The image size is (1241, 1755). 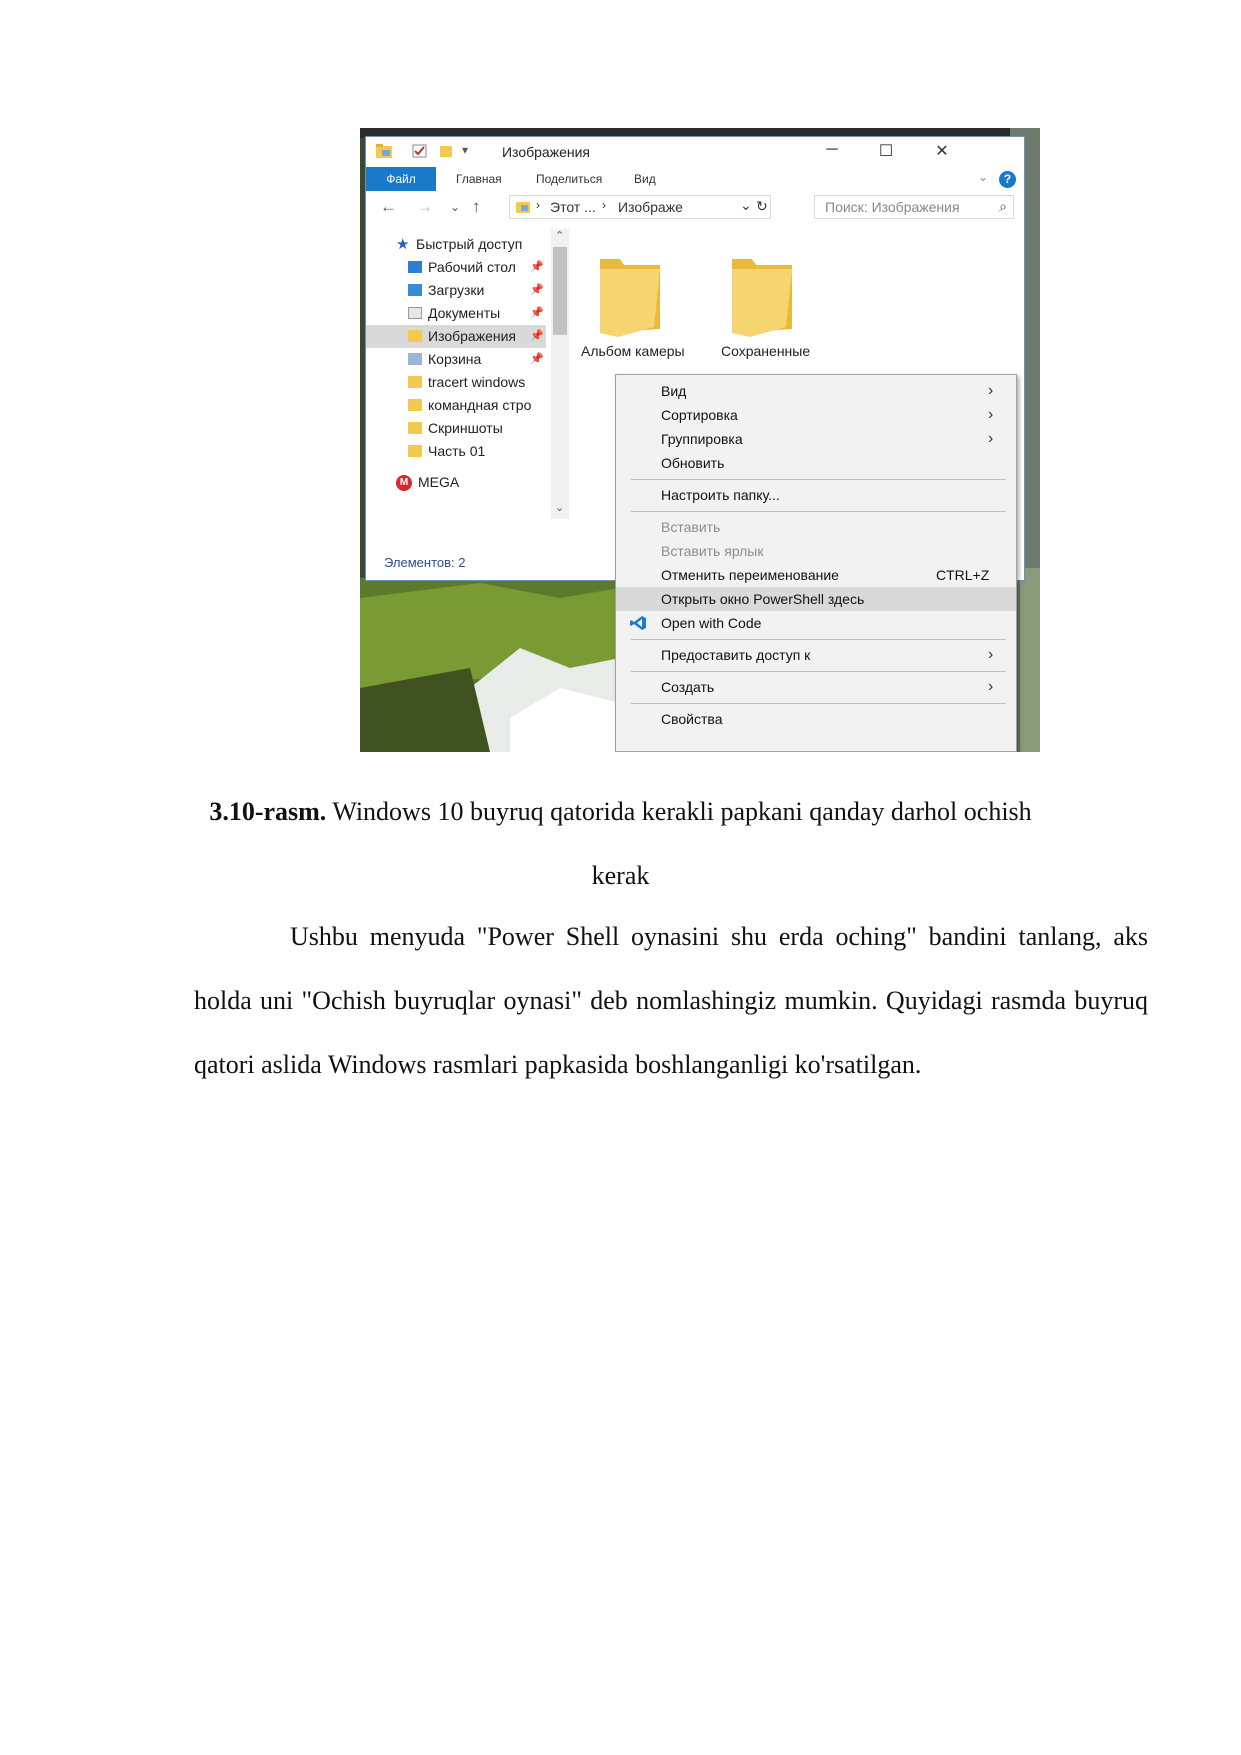 I want to click on properties-icon, so click(x=420, y=151).